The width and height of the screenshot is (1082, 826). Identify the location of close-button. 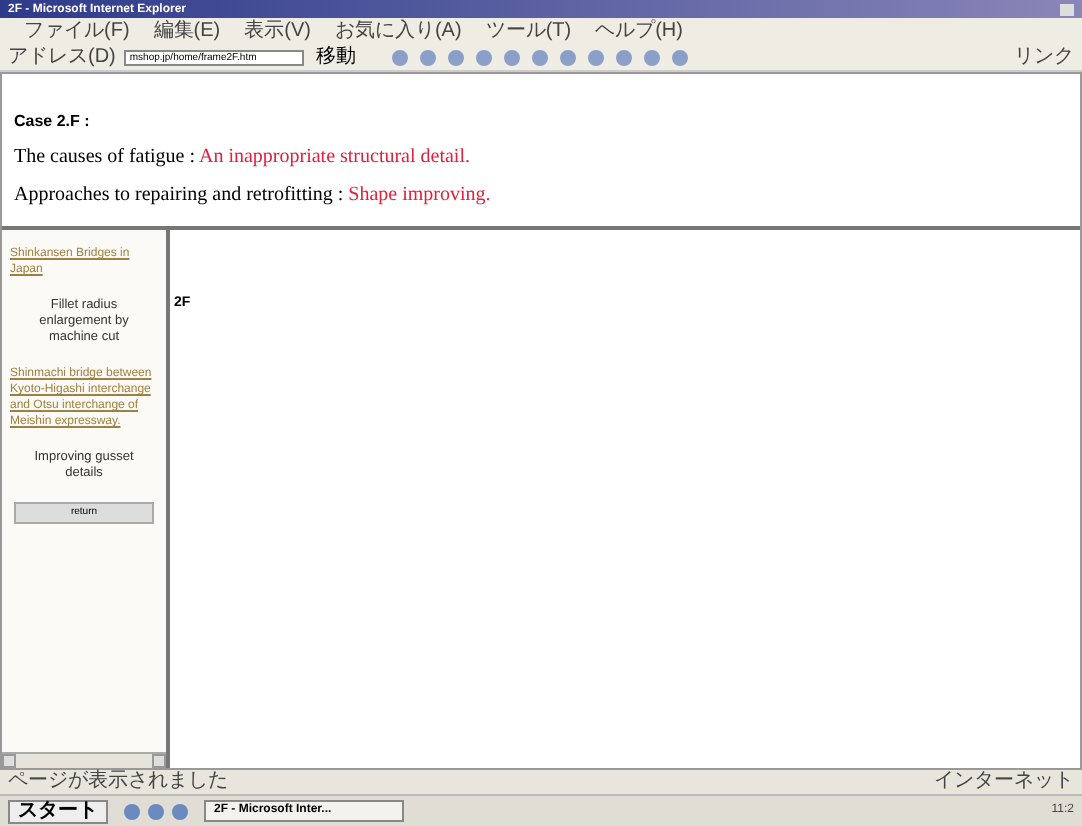
(1067, 9).